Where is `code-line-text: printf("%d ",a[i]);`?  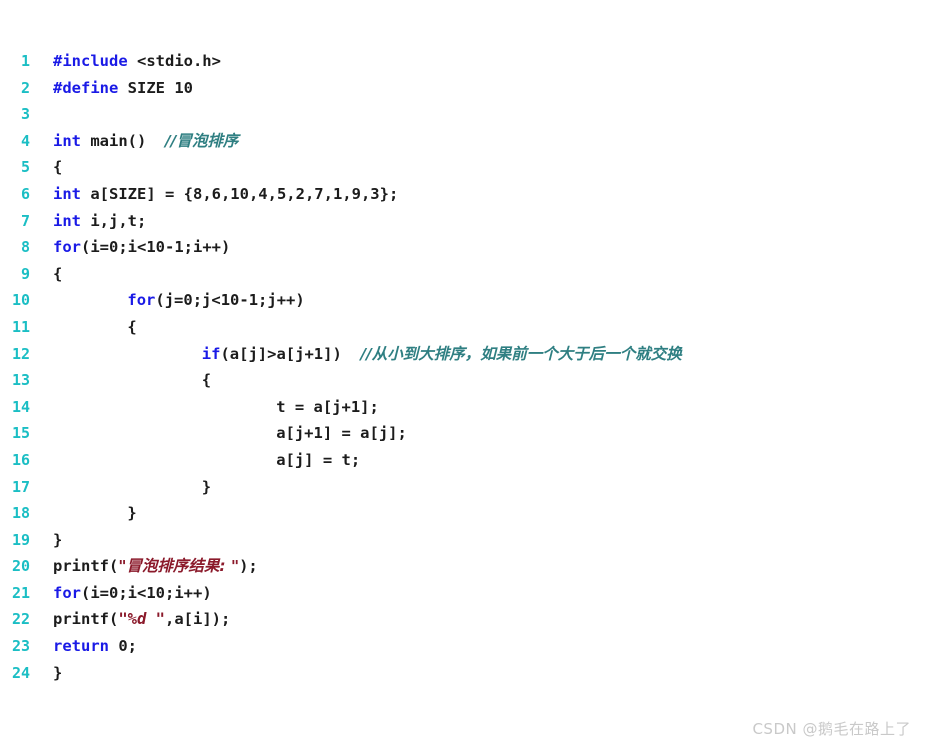 code-line-text: printf("%d ",a[i]); is located at coordinates (130, 619).